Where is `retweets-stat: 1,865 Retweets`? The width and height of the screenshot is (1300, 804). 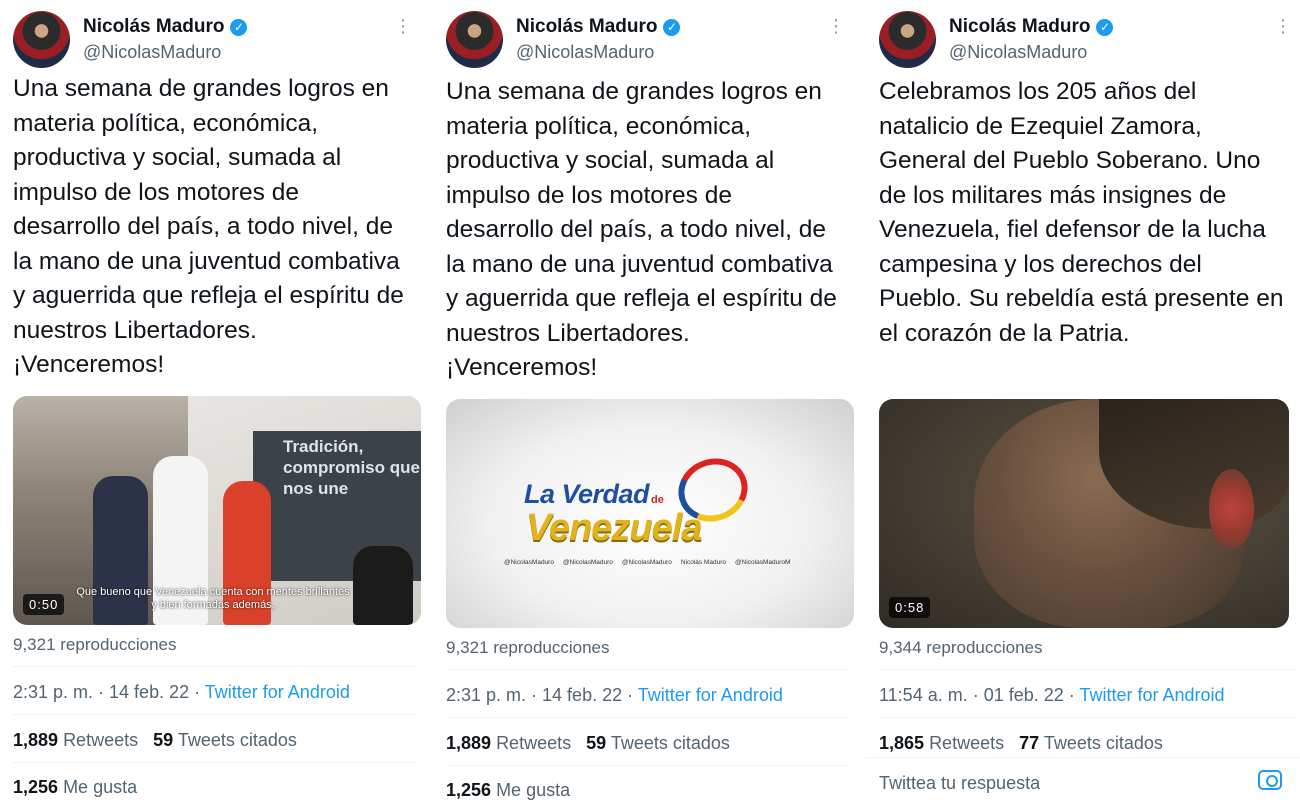
retweets-stat: 1,865 Retweets is located at coordinates (941, 743).